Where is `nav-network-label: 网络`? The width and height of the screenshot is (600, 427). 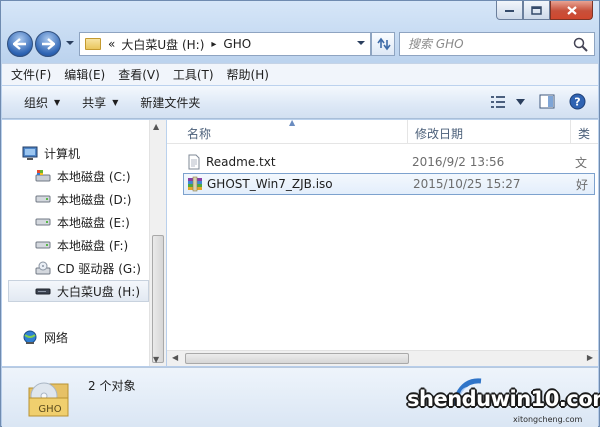
nav-network-label: 网络 is located at coordinates (56, 337).